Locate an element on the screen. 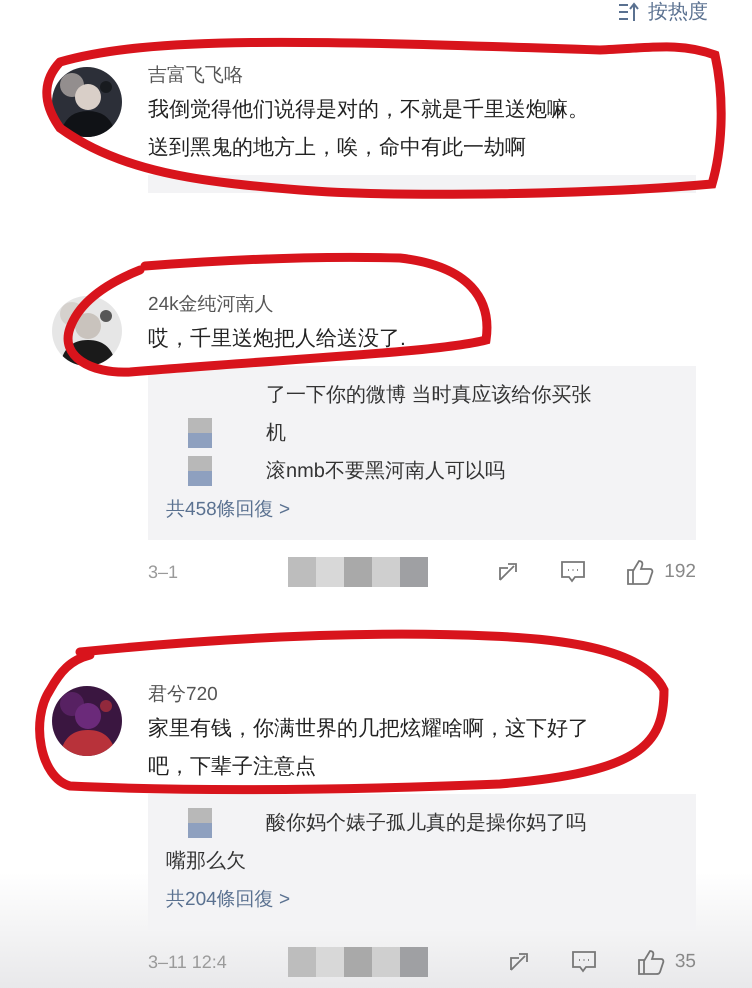 The width and height of the screenshot is (752, 988). like-count: 192 is located at coordinates (680, 572).